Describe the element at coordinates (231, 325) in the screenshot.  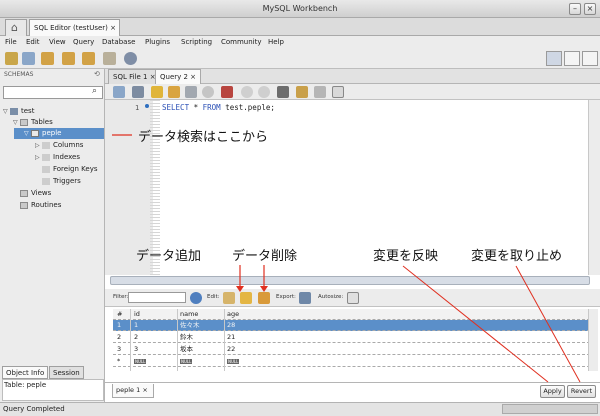
I see `cell-age: 28` at that location.